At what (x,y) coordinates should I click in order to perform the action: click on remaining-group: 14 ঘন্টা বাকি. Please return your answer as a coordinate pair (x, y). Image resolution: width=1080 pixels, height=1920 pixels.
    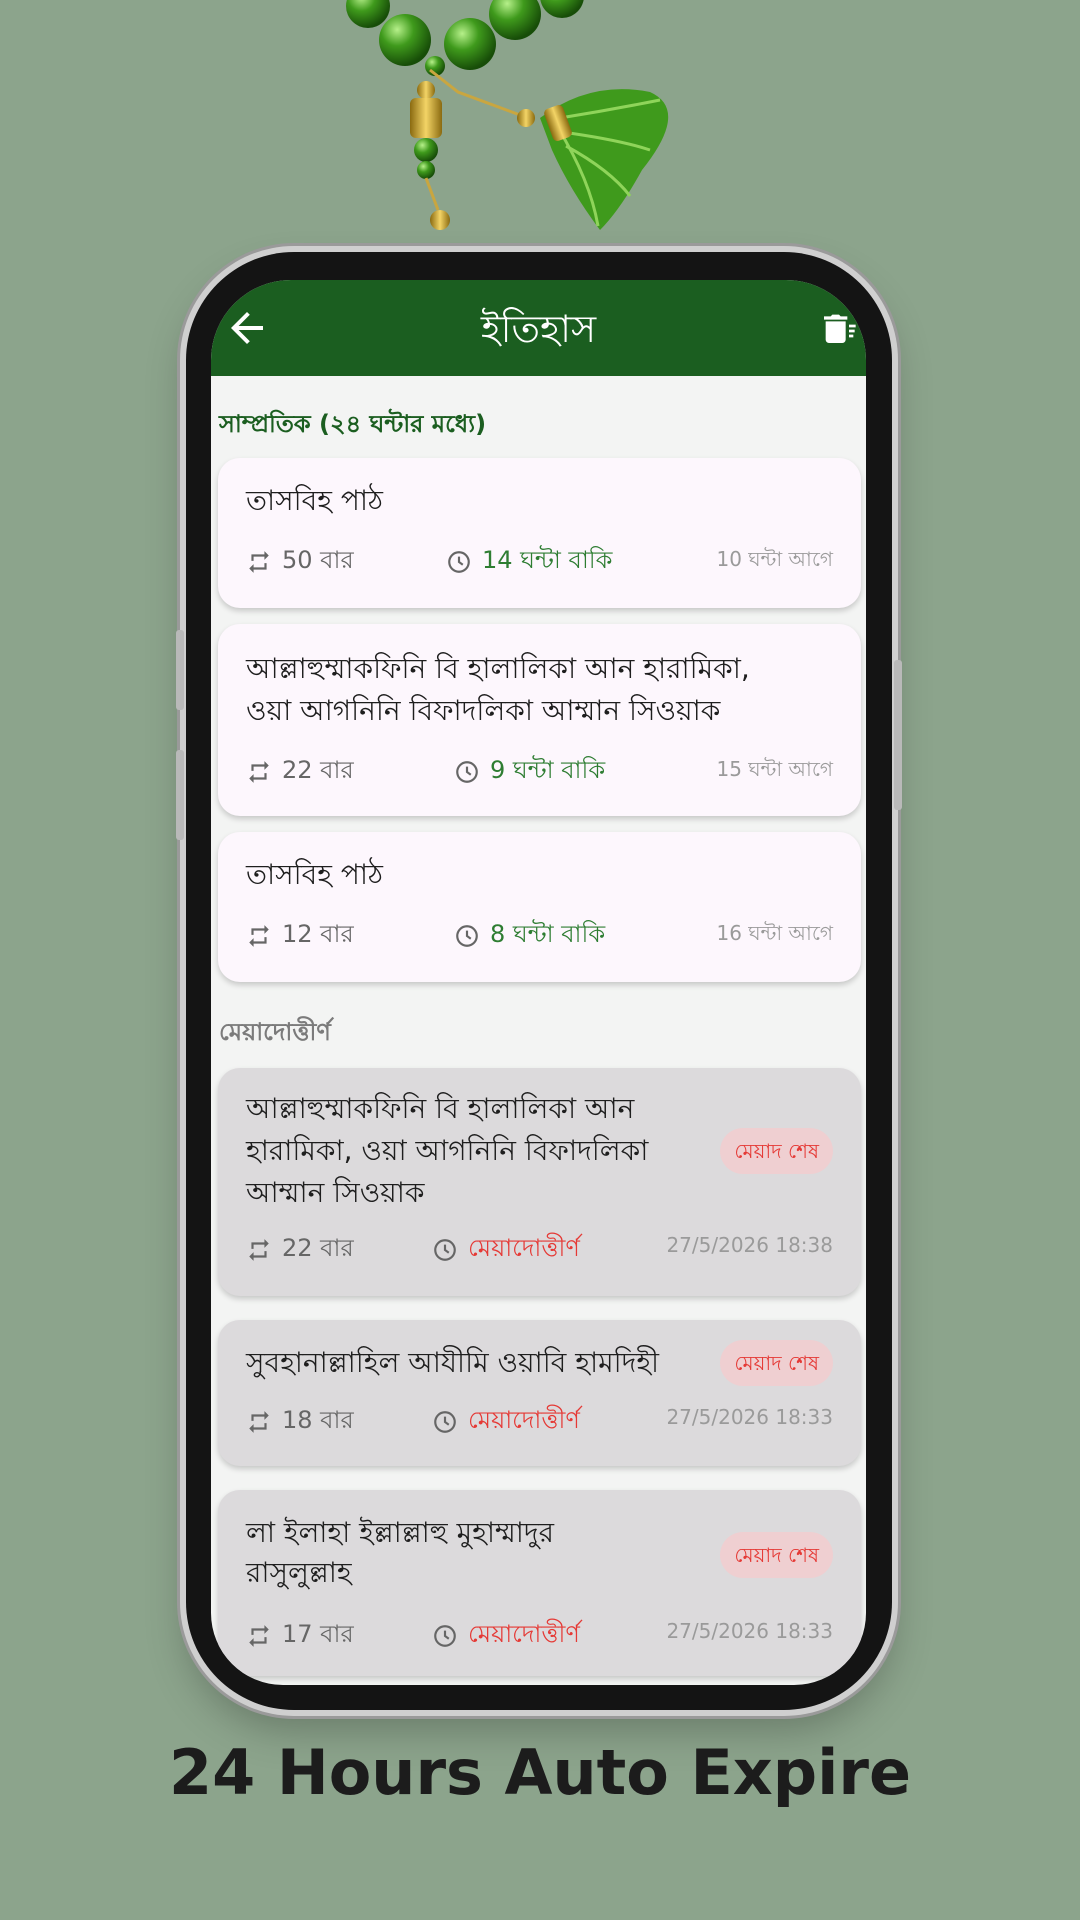
    Looking at the image, I should click on (529, 562).